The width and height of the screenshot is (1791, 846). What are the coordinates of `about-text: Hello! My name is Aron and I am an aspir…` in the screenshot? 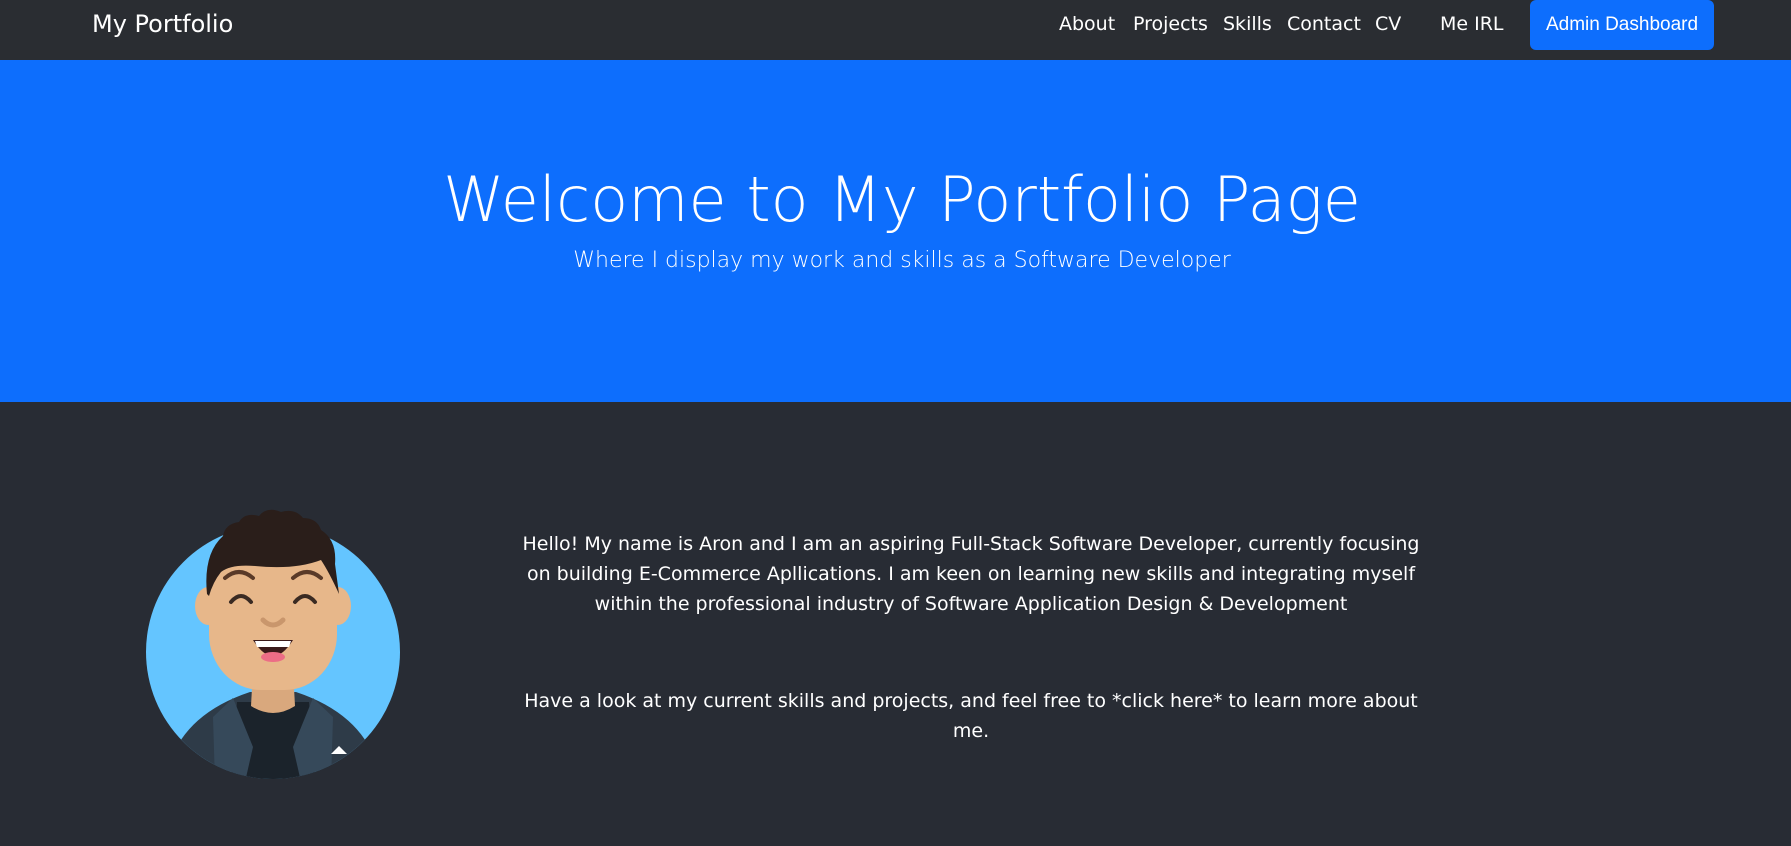 It's located at (971, 637).